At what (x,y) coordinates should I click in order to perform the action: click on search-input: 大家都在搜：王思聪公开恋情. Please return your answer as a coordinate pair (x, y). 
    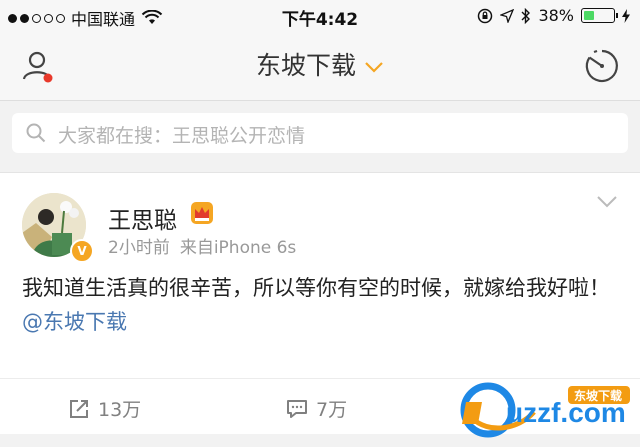
    Looking at the image, I should click on (320, 133).